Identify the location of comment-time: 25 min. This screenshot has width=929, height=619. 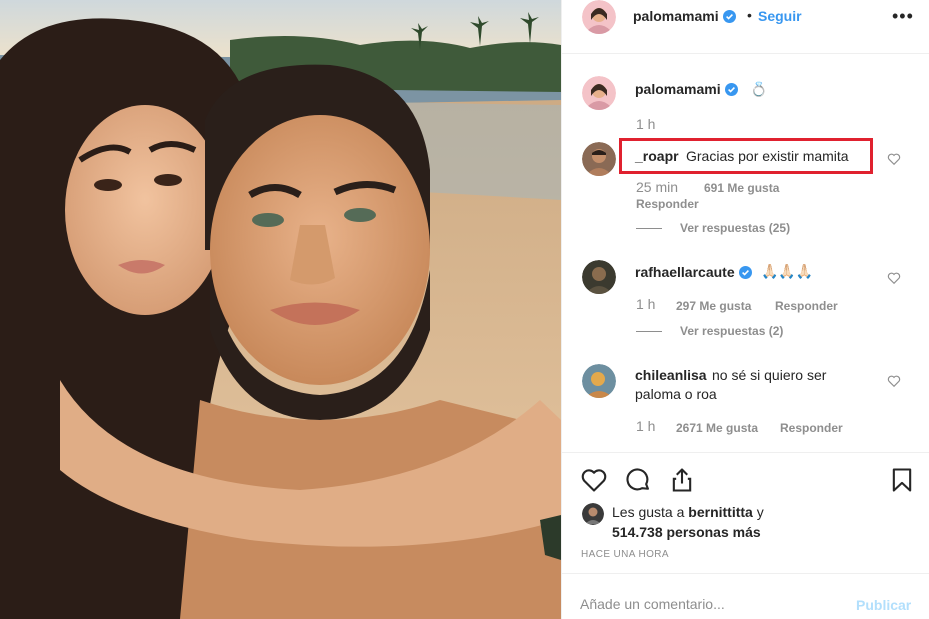
(657, 187).